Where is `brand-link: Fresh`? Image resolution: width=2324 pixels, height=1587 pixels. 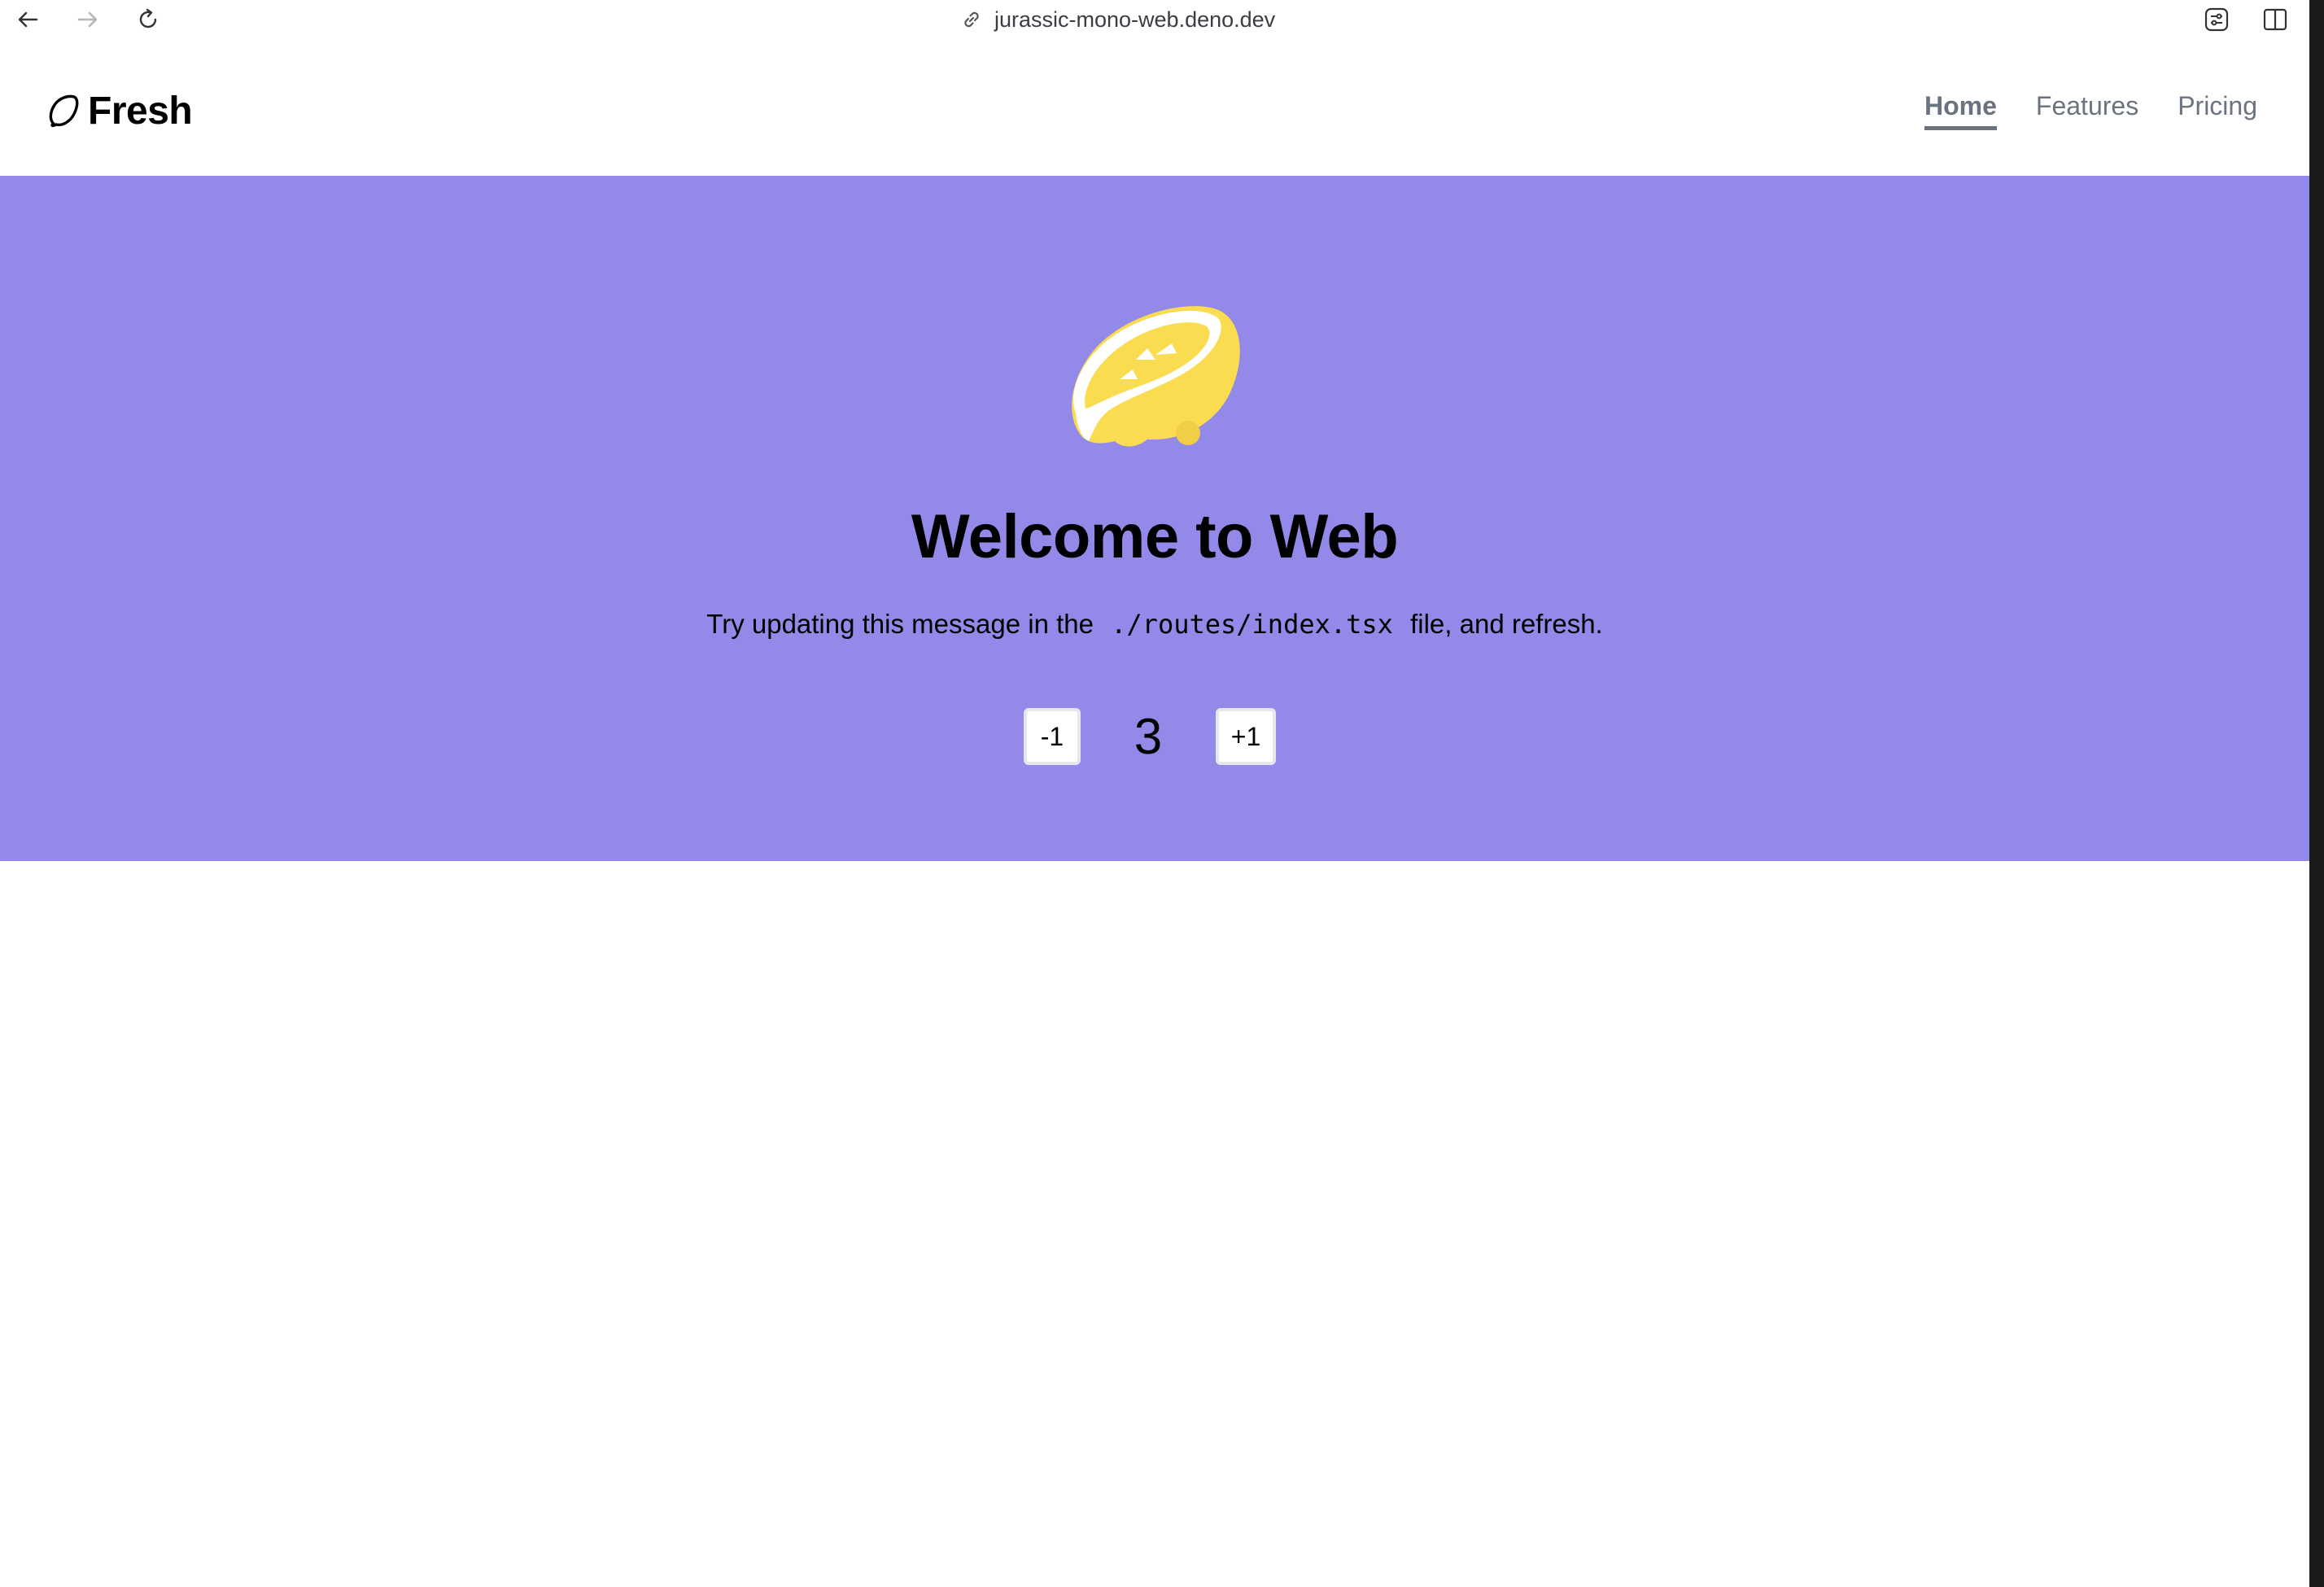
brand-link: Fresh is located at coordinates (120, 111).